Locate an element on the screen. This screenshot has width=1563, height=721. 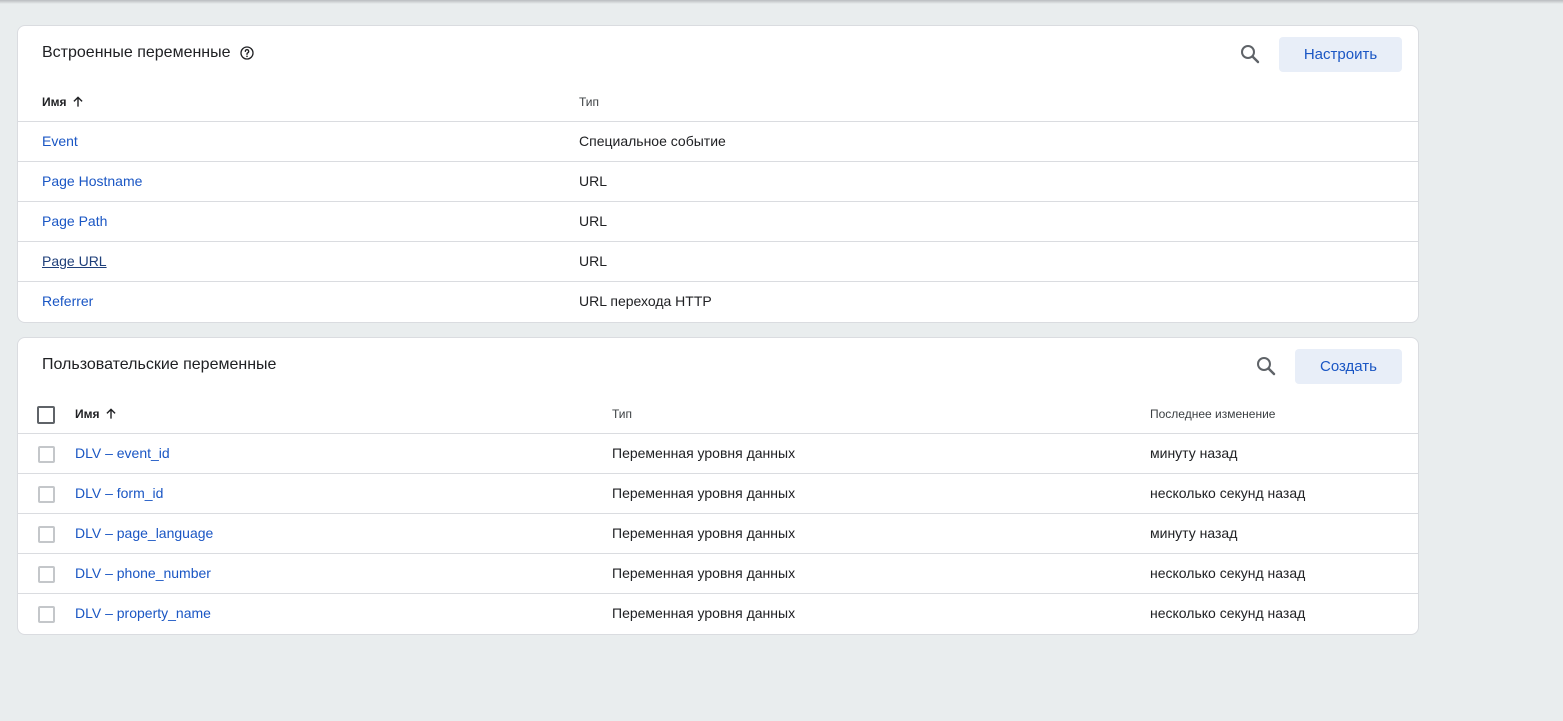
builtin-variables-title: Встроенные переменные is located at coordinates (136, 52).